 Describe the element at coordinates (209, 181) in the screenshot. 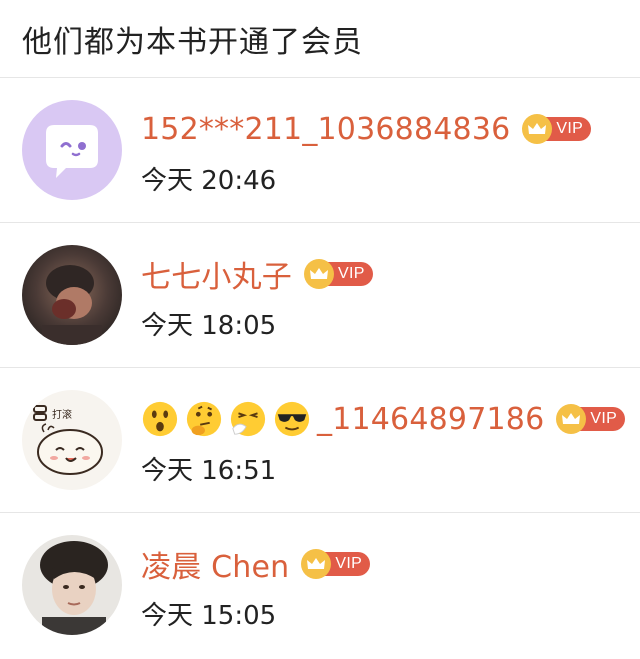

I see `member-time: 今天 20:46` at that location.